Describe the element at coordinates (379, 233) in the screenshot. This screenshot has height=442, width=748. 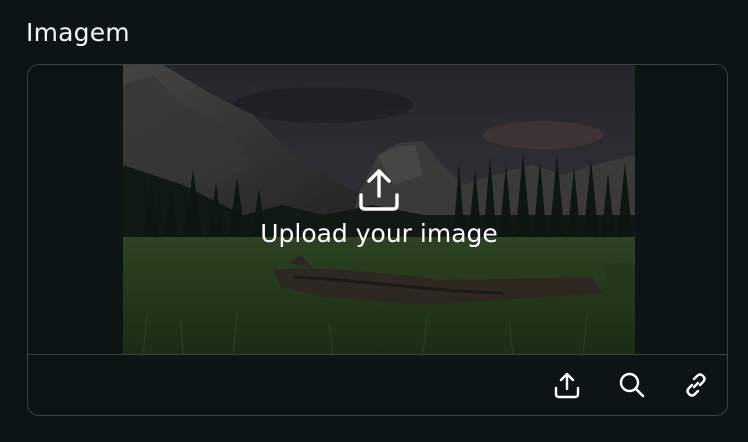
I see `upload-prompt-text: Upload your image` at that location.